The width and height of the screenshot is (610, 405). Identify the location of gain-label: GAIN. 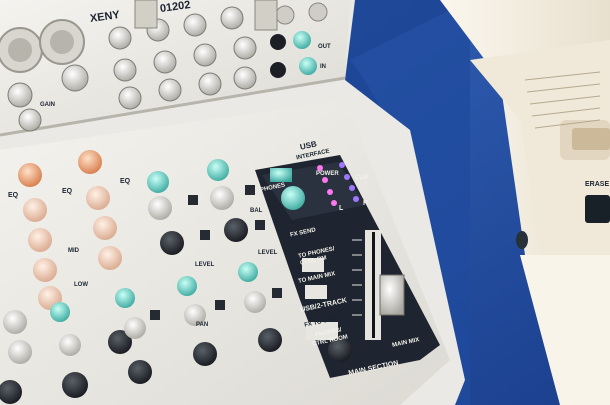
(47, 105).